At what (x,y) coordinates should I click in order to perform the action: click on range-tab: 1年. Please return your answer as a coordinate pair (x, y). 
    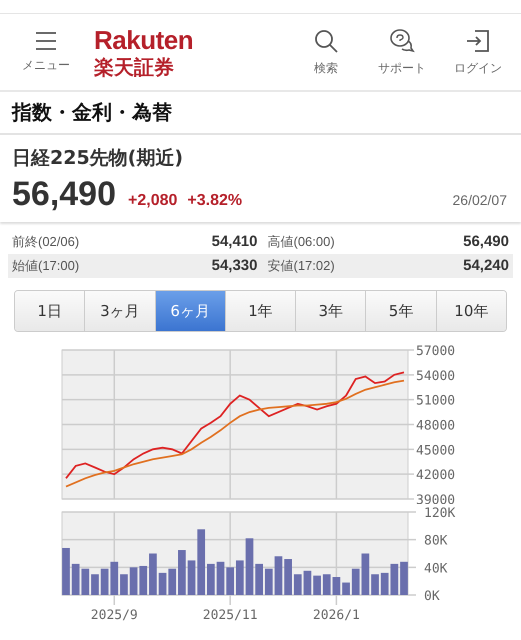
    Looking at the image, I should click on (261, 311).